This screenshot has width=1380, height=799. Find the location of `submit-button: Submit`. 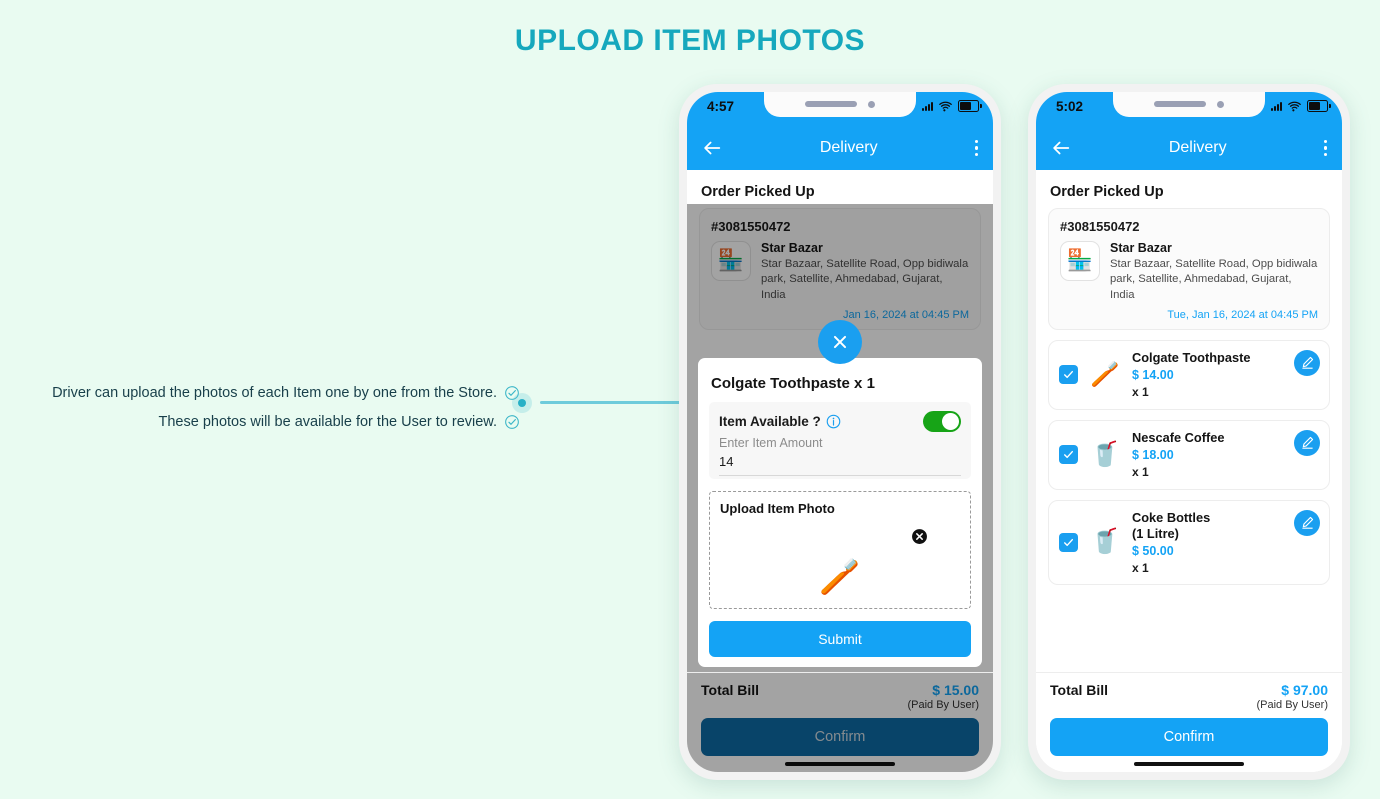

submit-button: Submit is located at coordinates (840, 639).